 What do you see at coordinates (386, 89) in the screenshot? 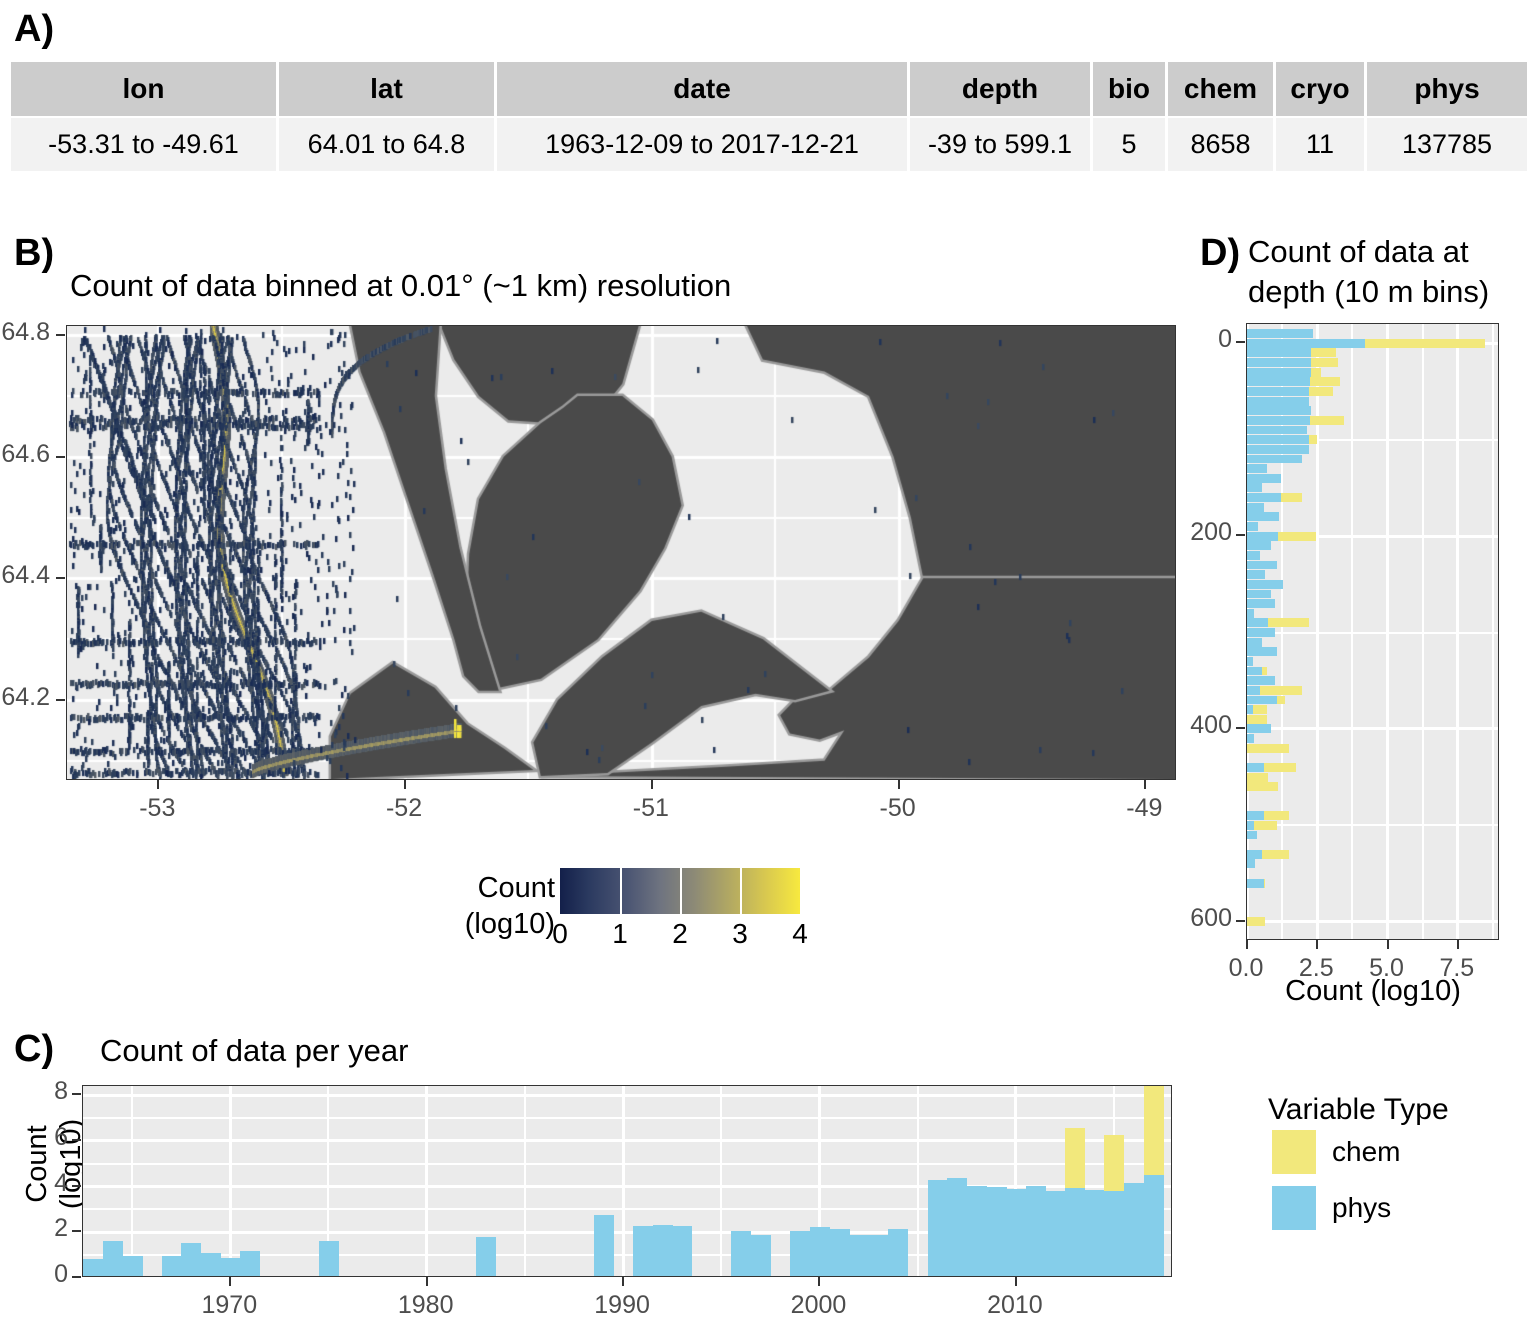
I see `table-header-lat: lat` at bounding box center [386, 89].